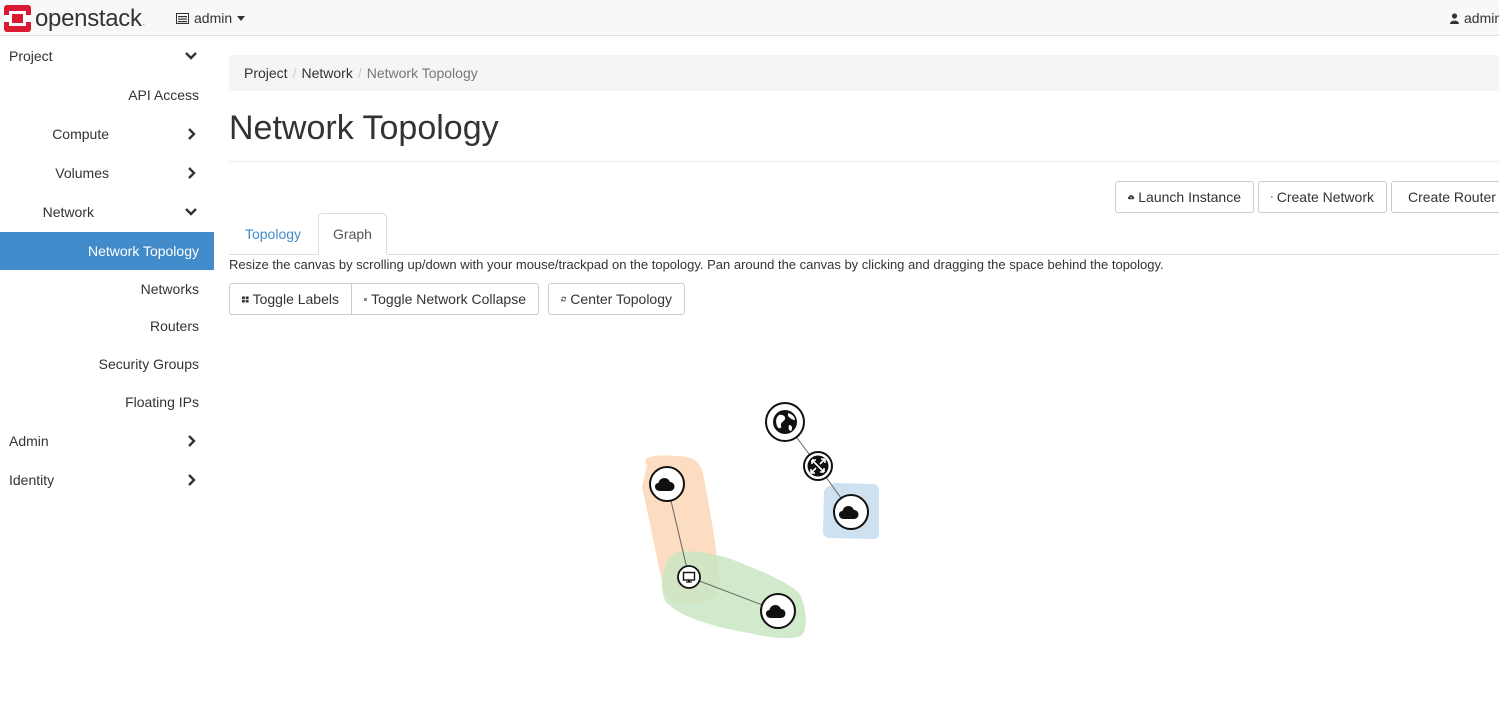  I want to click on brand-name: openstack, so click(88, 18).